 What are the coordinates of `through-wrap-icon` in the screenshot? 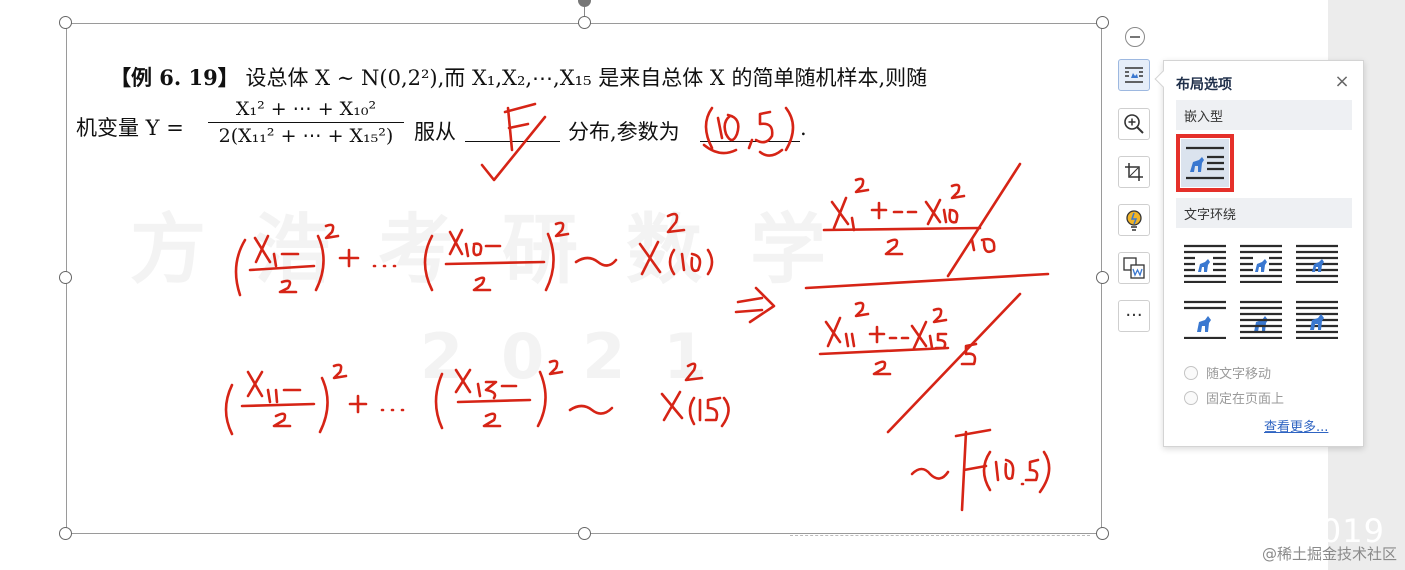 It's located at (1317, 263).